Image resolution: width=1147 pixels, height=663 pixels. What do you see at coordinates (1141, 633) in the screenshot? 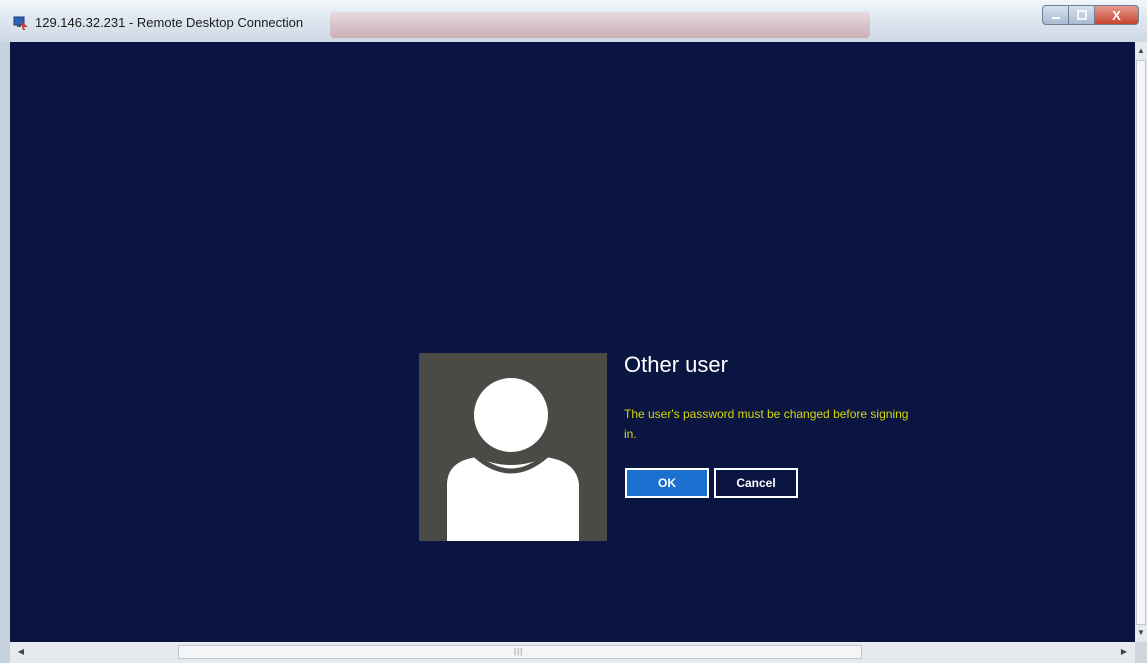
I see `scroll-down-arrow-icon: ▼` at bounding box center [1141, 633].